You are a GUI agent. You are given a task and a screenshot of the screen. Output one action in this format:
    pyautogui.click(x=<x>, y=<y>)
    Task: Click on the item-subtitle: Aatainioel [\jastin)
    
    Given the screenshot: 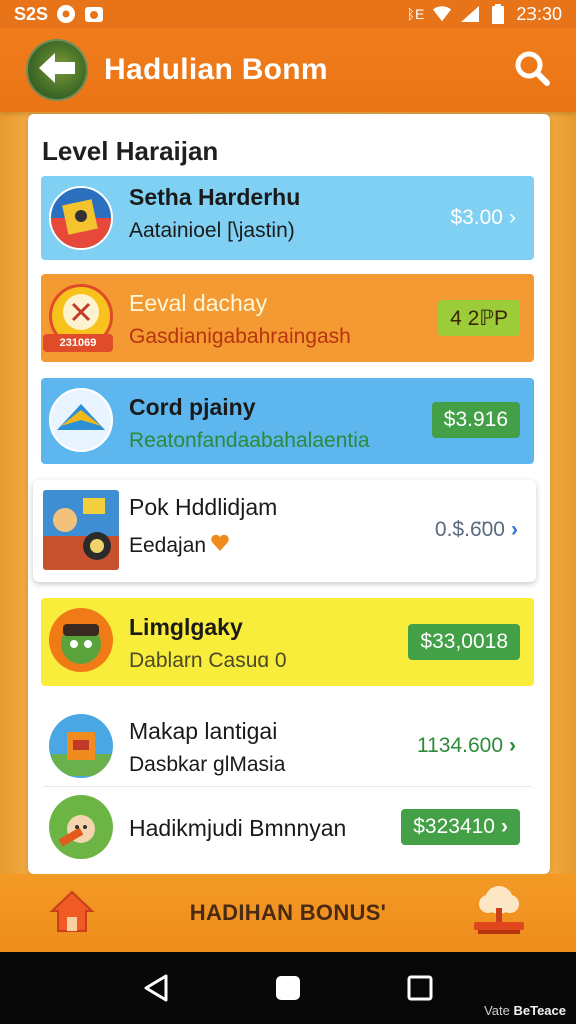 What is the action you would take?
    pyautogui.click(x=212, y=230)
    